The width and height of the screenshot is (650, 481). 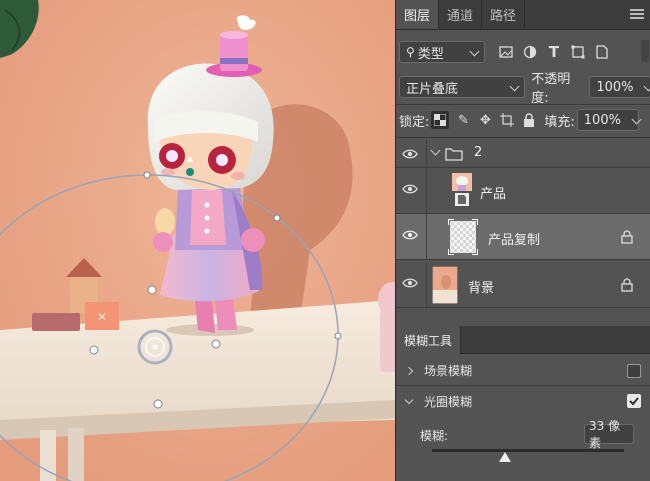 I want to click on lock-artboard-icon, so click(x=507, y=120).